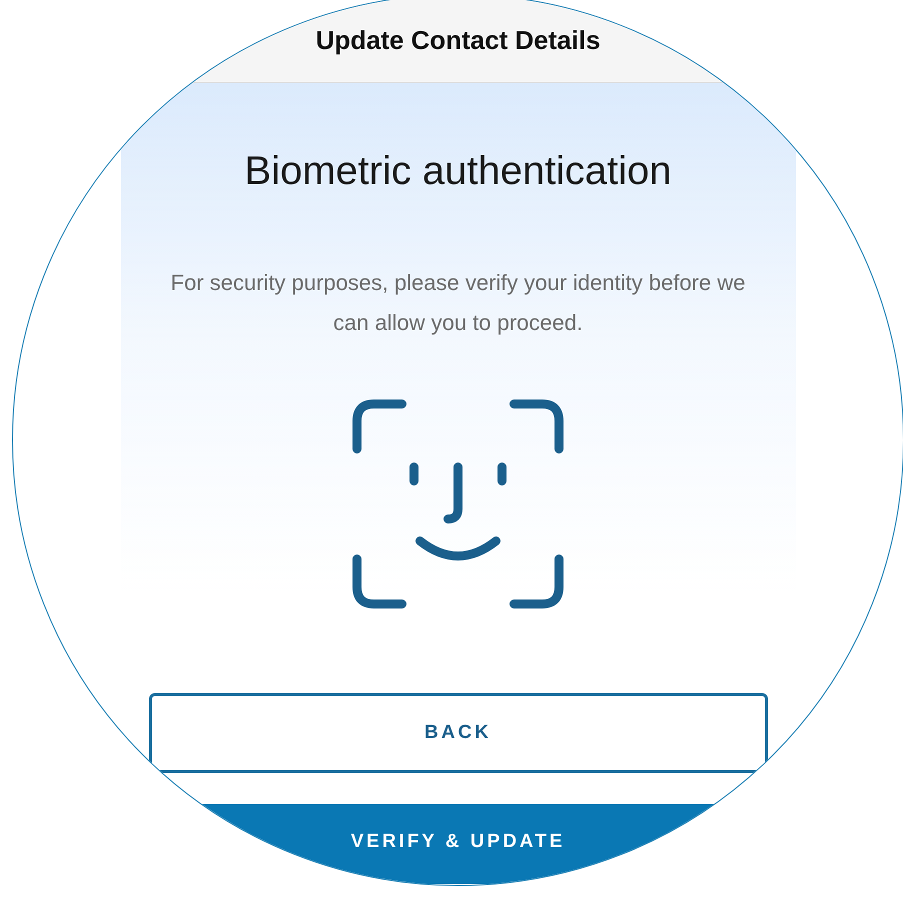  What do you see at coordinates (458, 40) in the screenshot?
I see `header-title: Update Contact Details` at bounding box center [458, 40].